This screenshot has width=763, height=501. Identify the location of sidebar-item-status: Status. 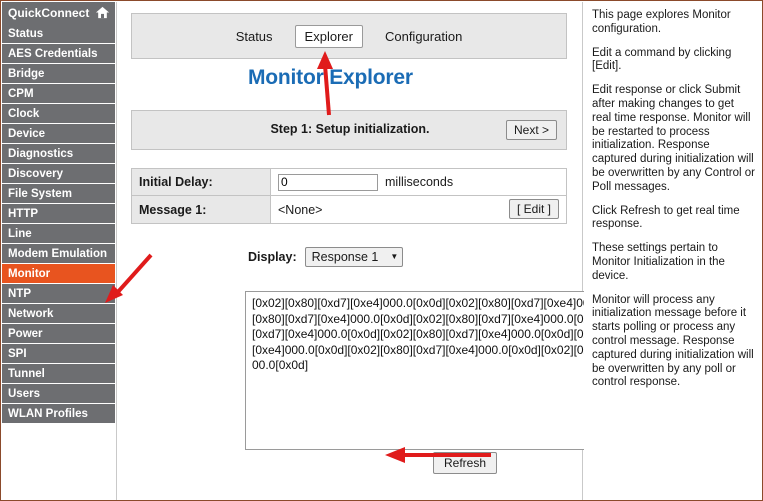
(58, 34).